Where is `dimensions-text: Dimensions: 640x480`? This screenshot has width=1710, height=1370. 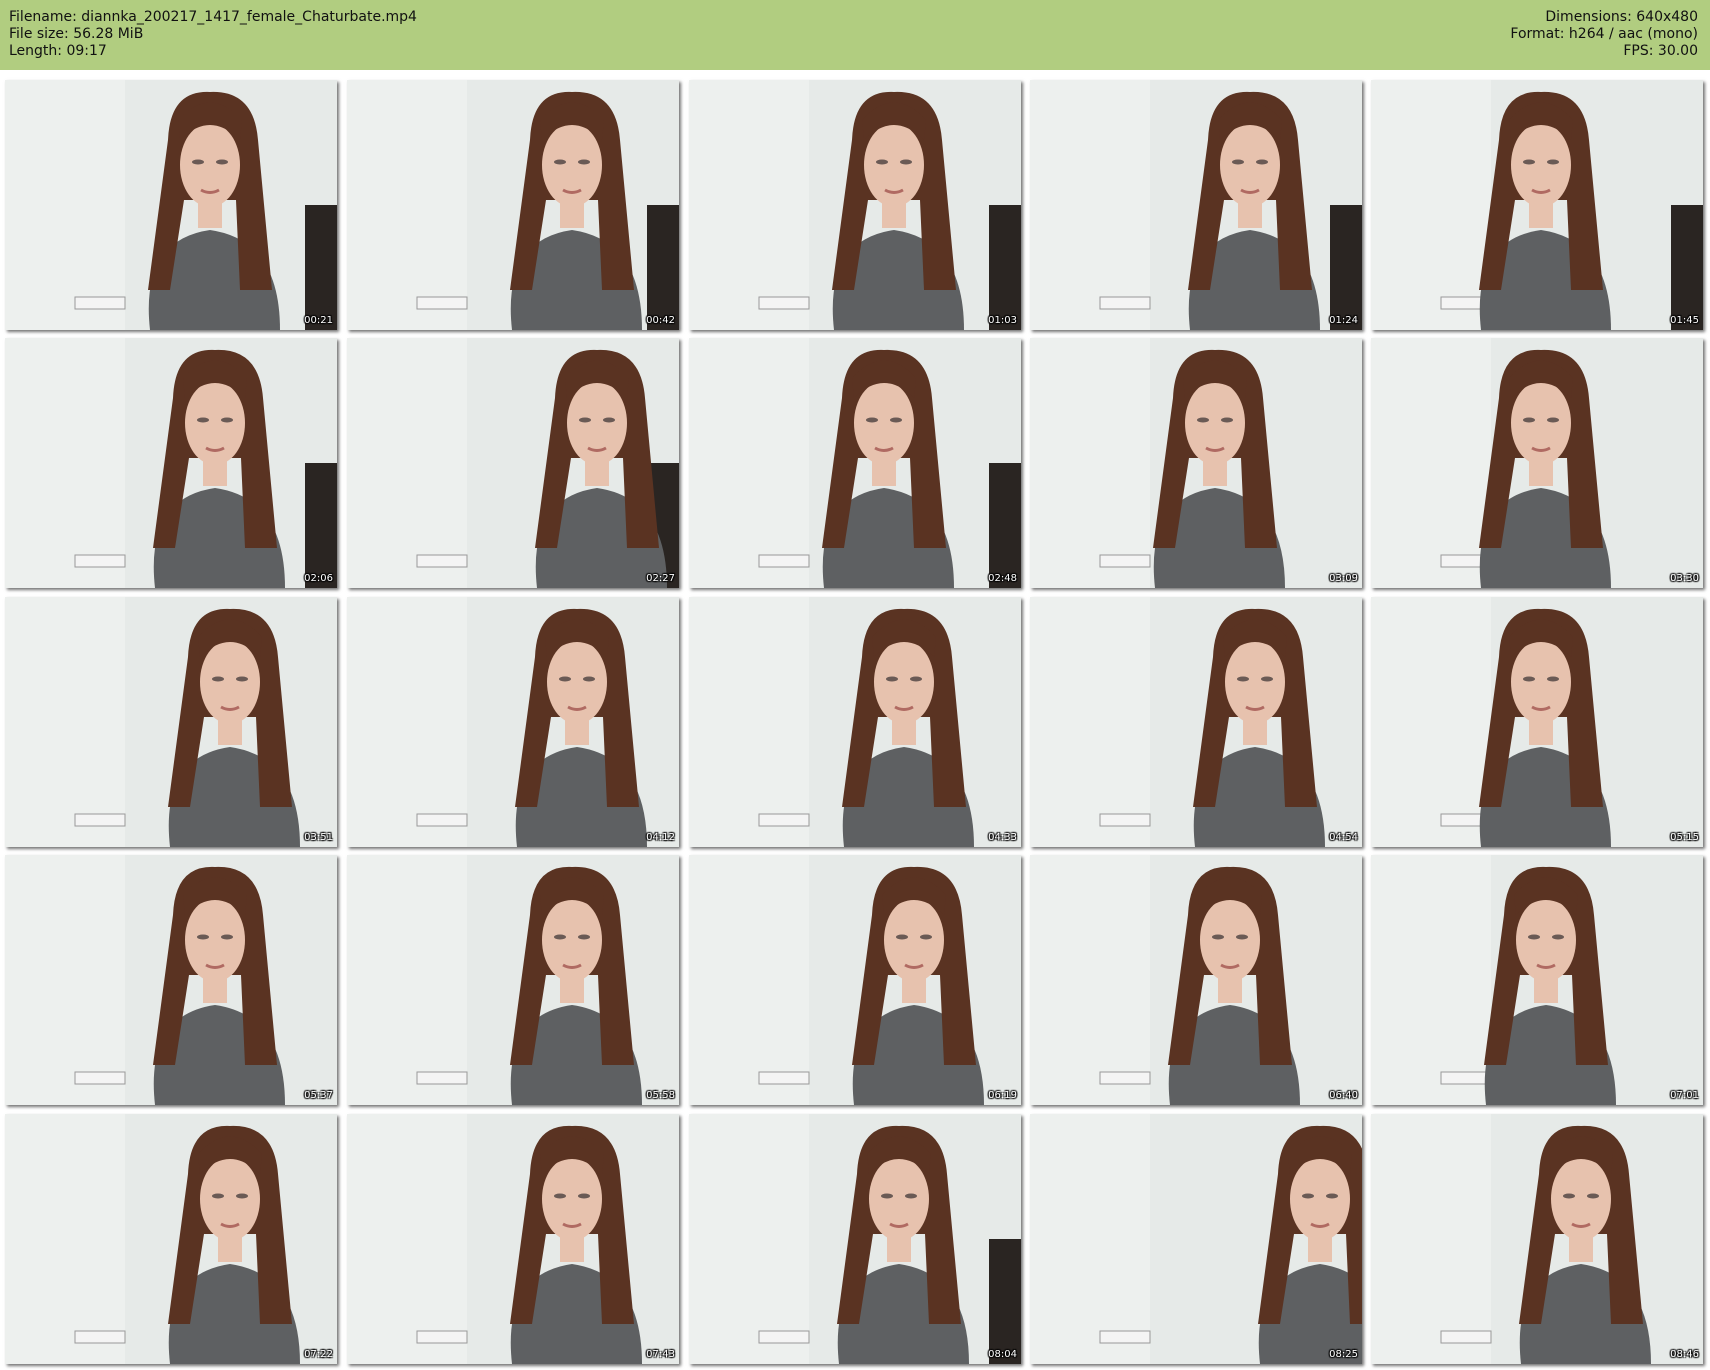
dimensions-text: Dimensions: 640x480 is located at coordinates (1621, 17).